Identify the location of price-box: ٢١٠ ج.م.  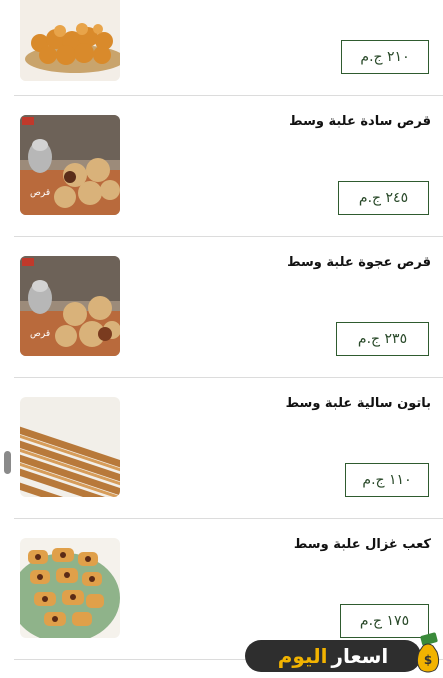
(385, 57).